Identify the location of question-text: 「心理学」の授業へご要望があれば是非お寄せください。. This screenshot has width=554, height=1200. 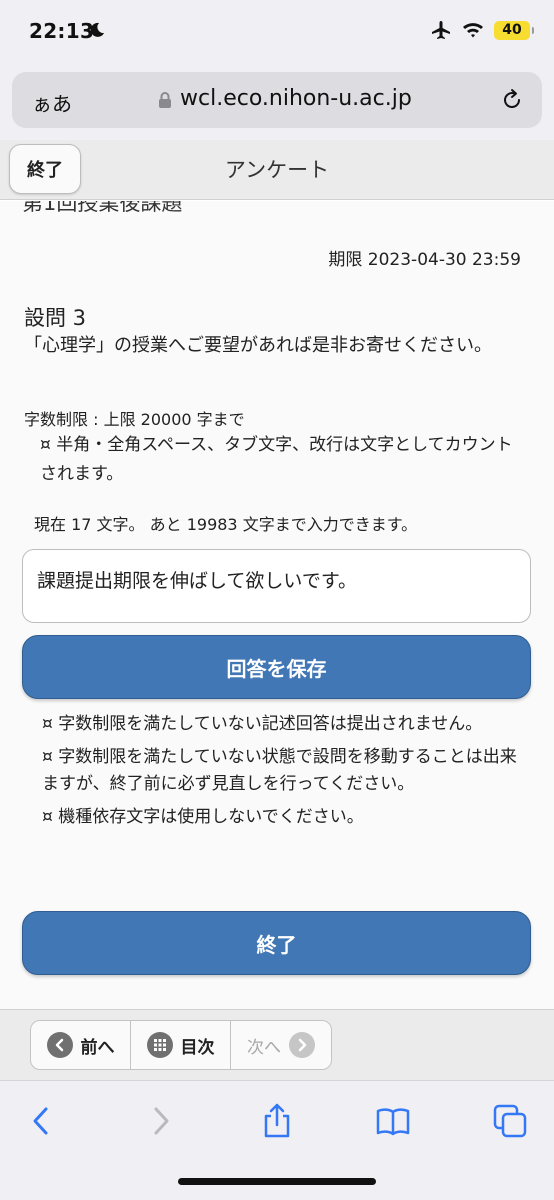
(258, 345).